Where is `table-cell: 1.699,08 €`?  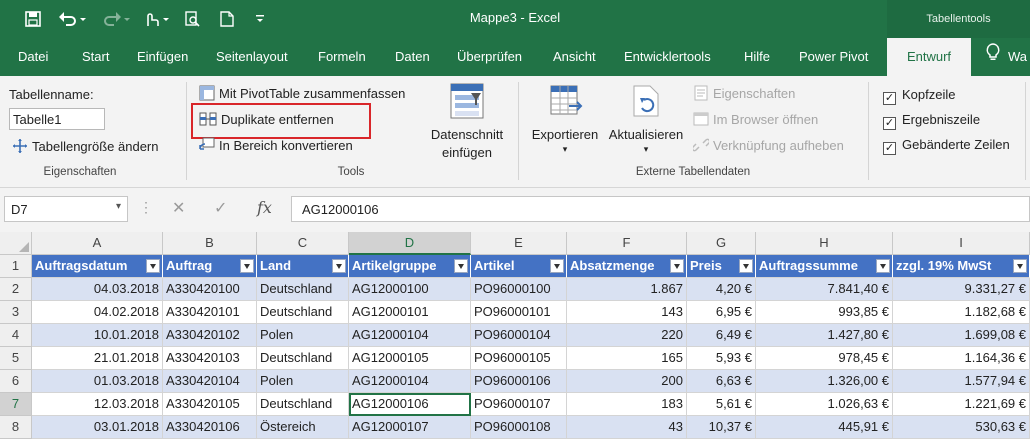
table-cell: 1.699,08 € is located at coordinates (961, 335).